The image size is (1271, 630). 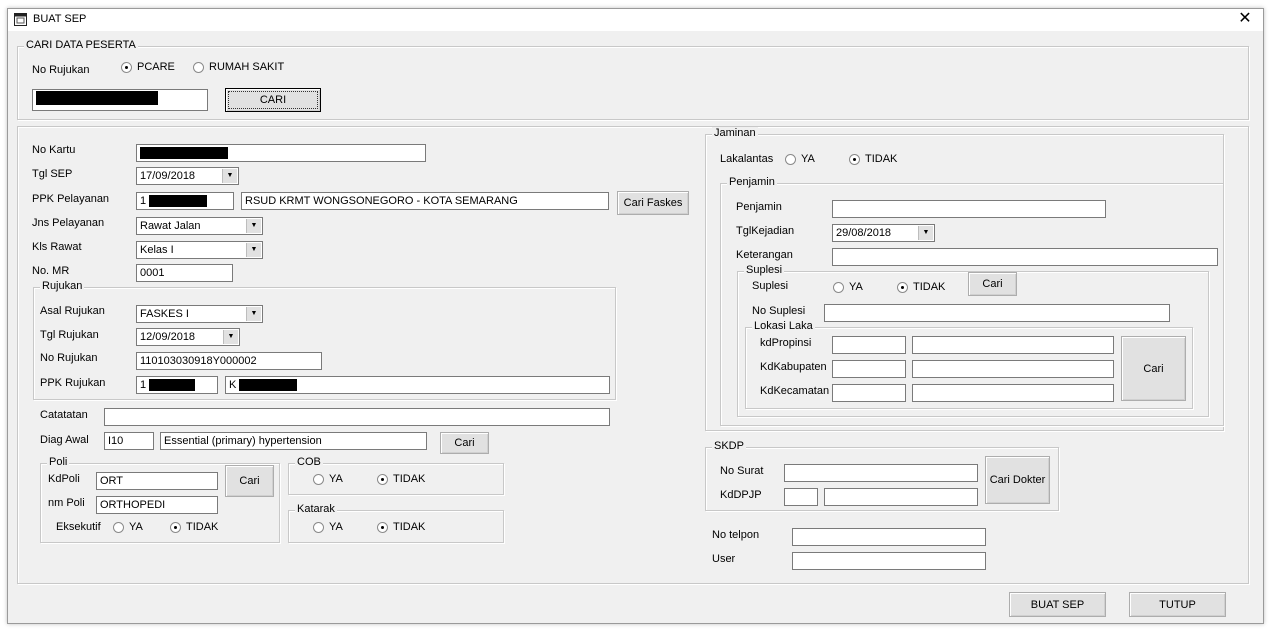 I want to click on suplesi-tidak-radio: TIDAK, so click(x=921, y=287).